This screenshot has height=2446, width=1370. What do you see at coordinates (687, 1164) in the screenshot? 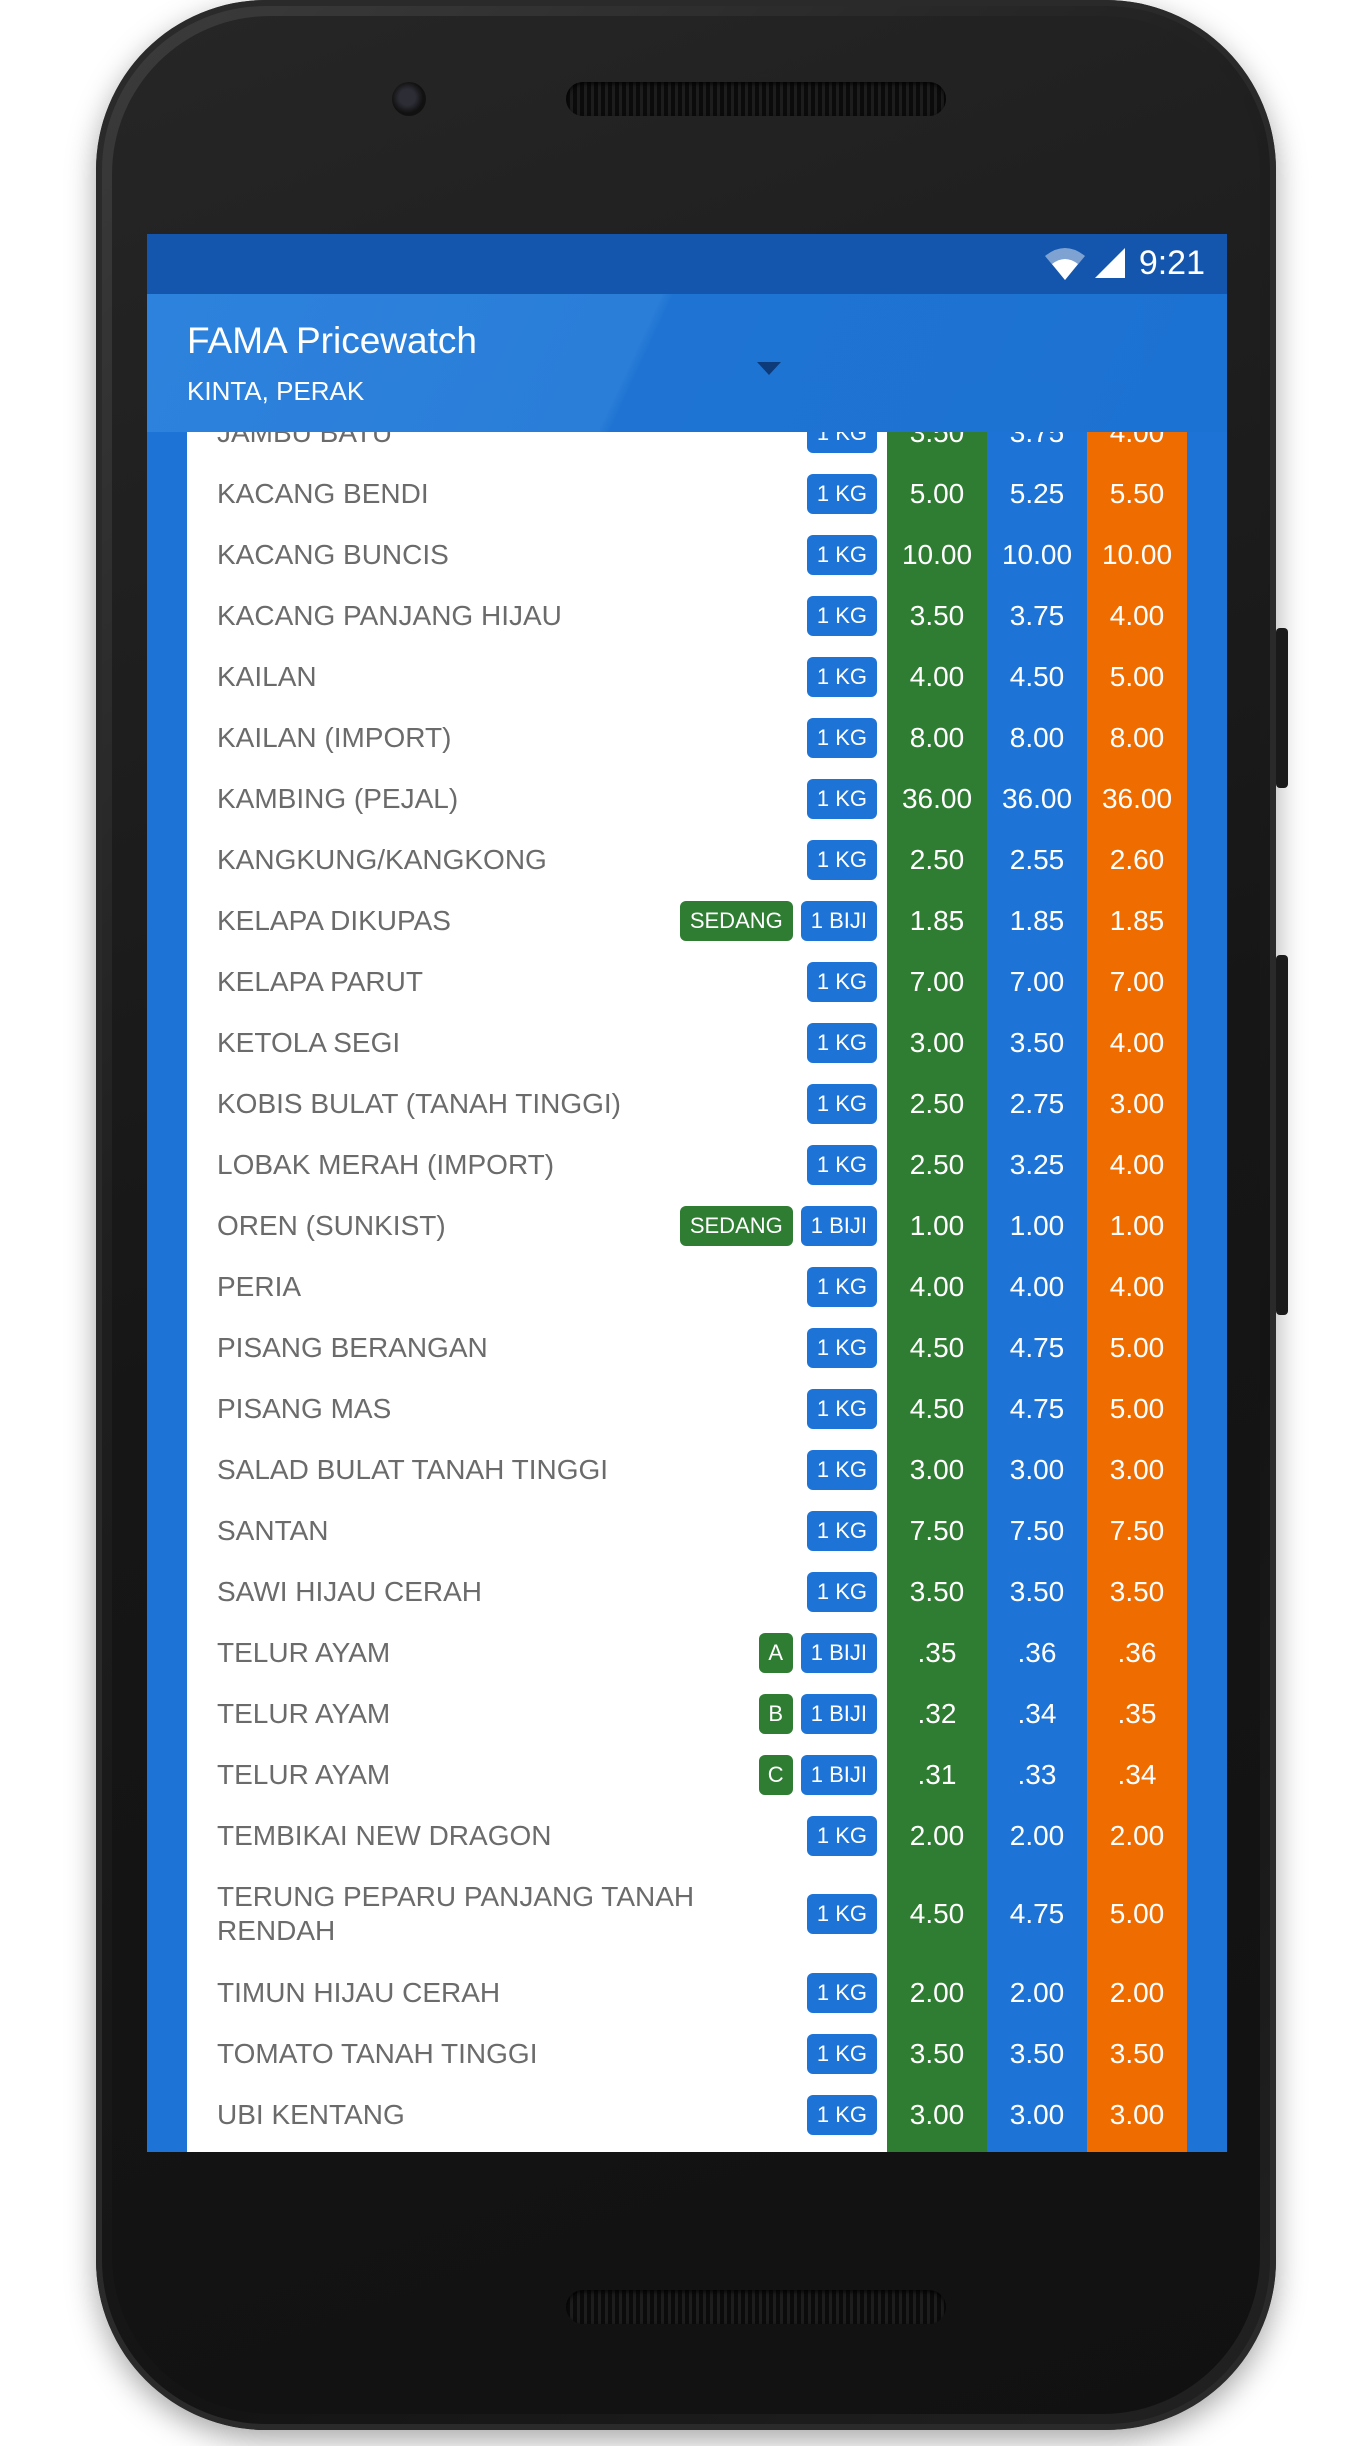
I see `list-item: LOBAK MERAH (IMPORT) 1 KG 2.50 3.25 4.00` at bounding box center [687, 1164].